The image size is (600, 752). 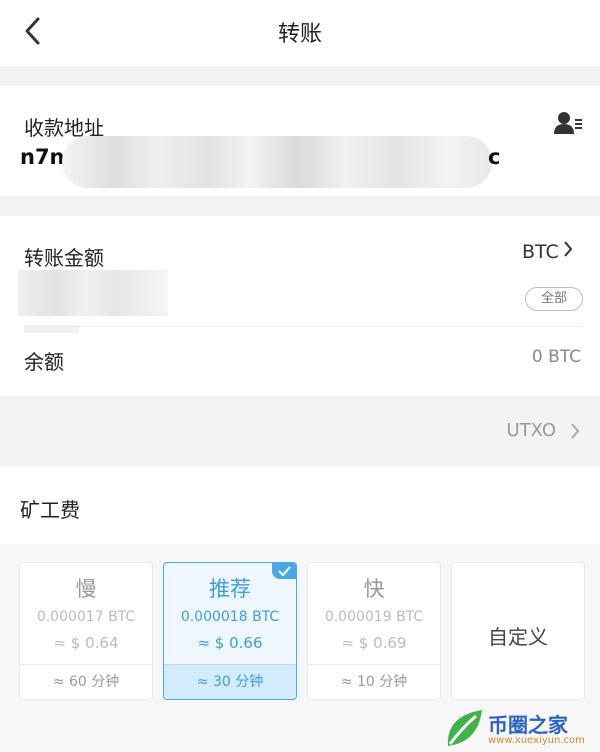 I want to click on balance-label: 余额, so click(x=44, y=362).